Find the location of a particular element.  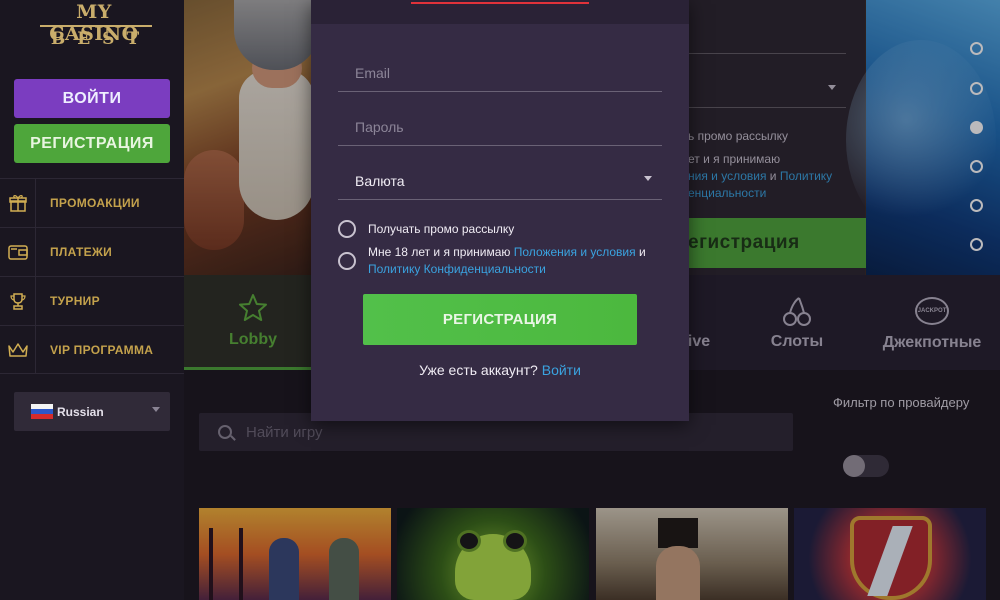

sidebar-item-label: VIP ПРОГРАММА is located at coordinates (102, 349).